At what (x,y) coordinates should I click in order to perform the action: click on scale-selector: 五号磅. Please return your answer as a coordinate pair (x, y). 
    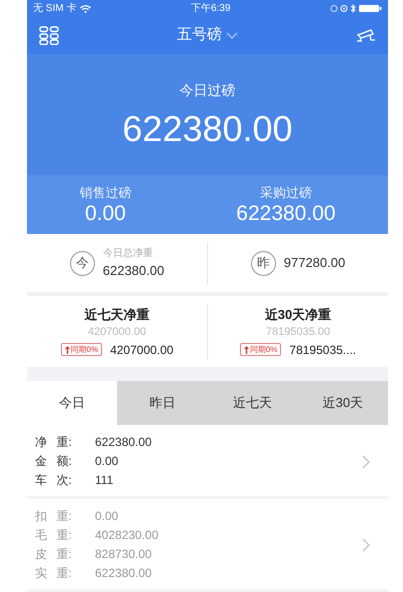
    Looking at the image, I should click on (207, 35).